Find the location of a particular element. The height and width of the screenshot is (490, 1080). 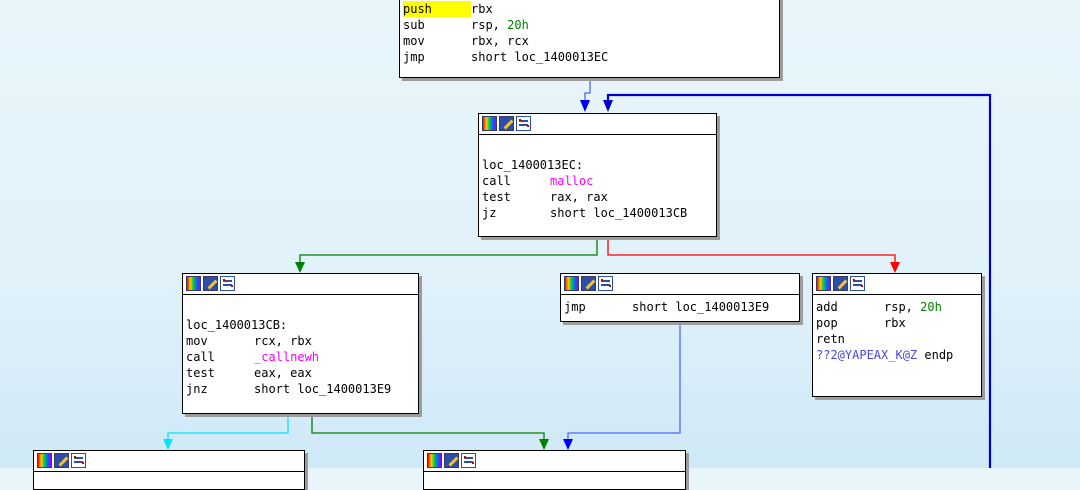

operands: malloc is located at coordinates (572, 181).